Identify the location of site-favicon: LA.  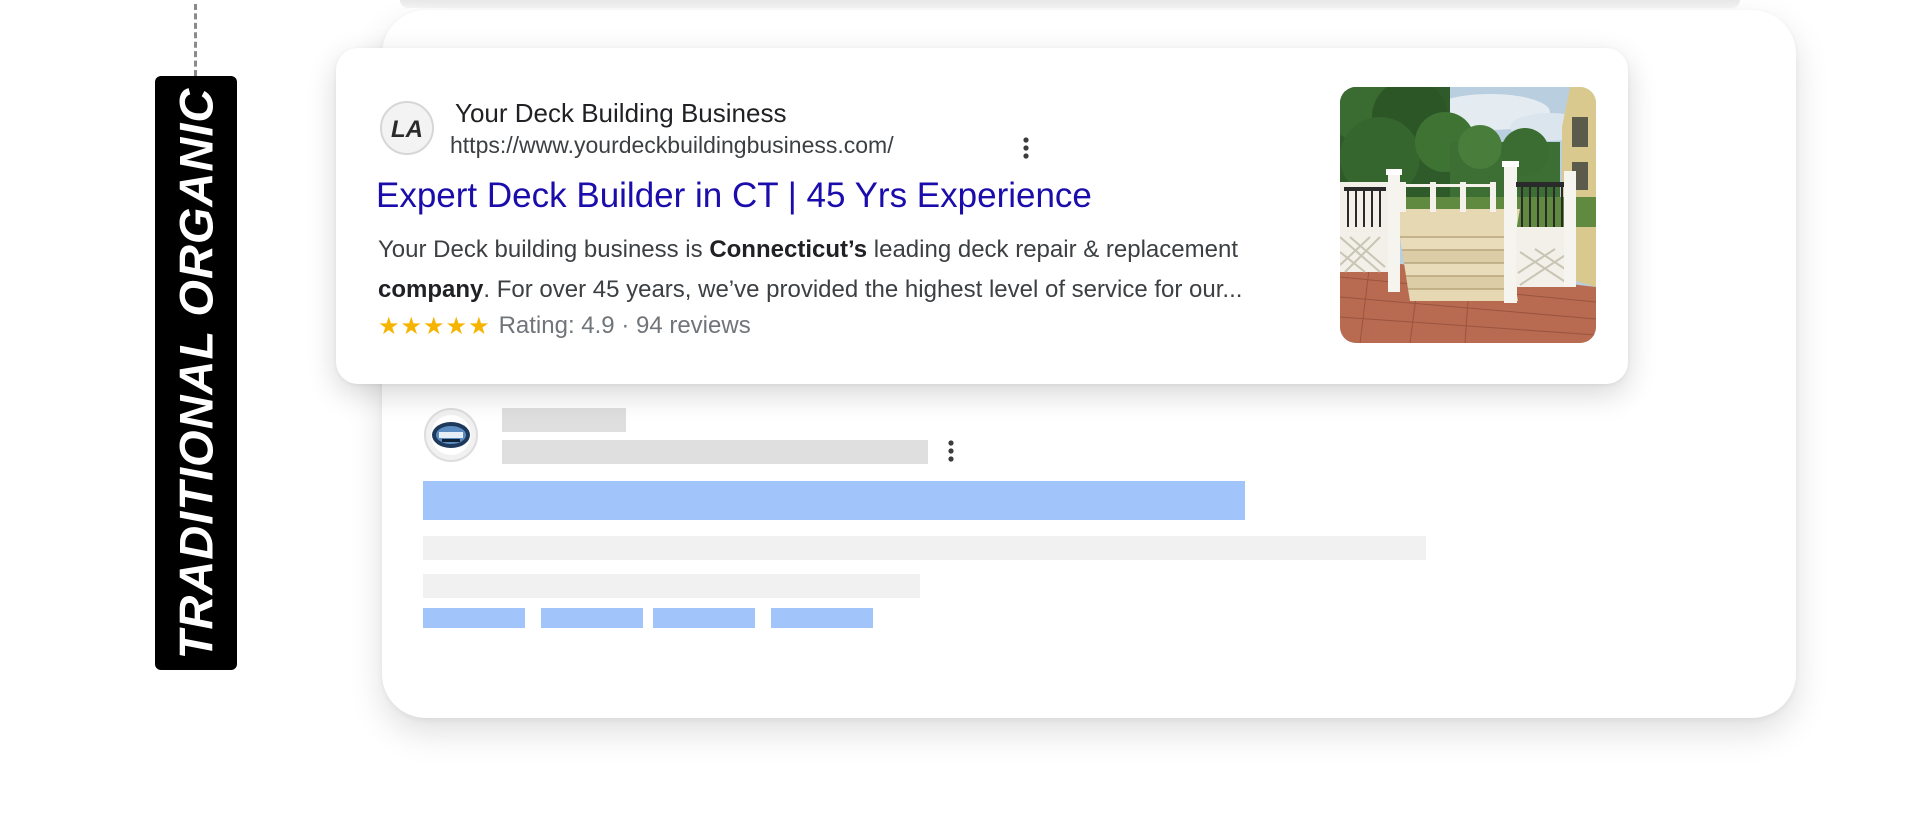
(407, 128).